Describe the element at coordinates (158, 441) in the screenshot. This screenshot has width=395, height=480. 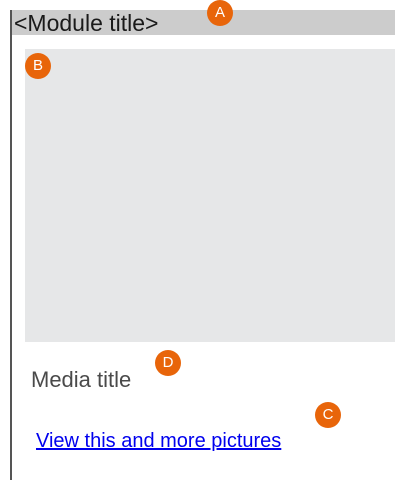
I see `view-more-pictures-link: View this and more pictures` at that location.